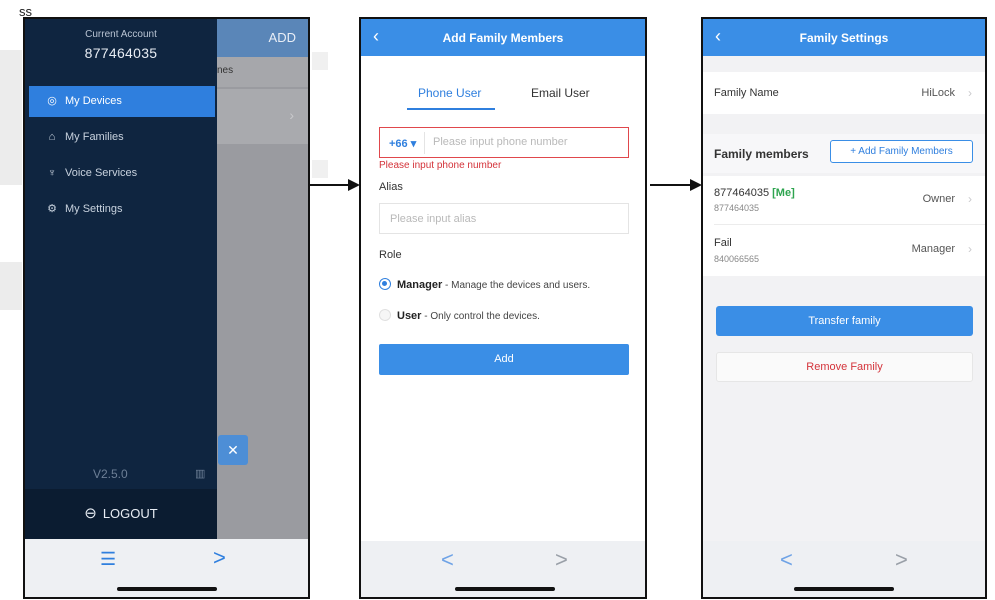 The width and height of the screenshot is (995, 600). I want to click on logout-button: ⊖ LOGOUT, so click(121, 514).